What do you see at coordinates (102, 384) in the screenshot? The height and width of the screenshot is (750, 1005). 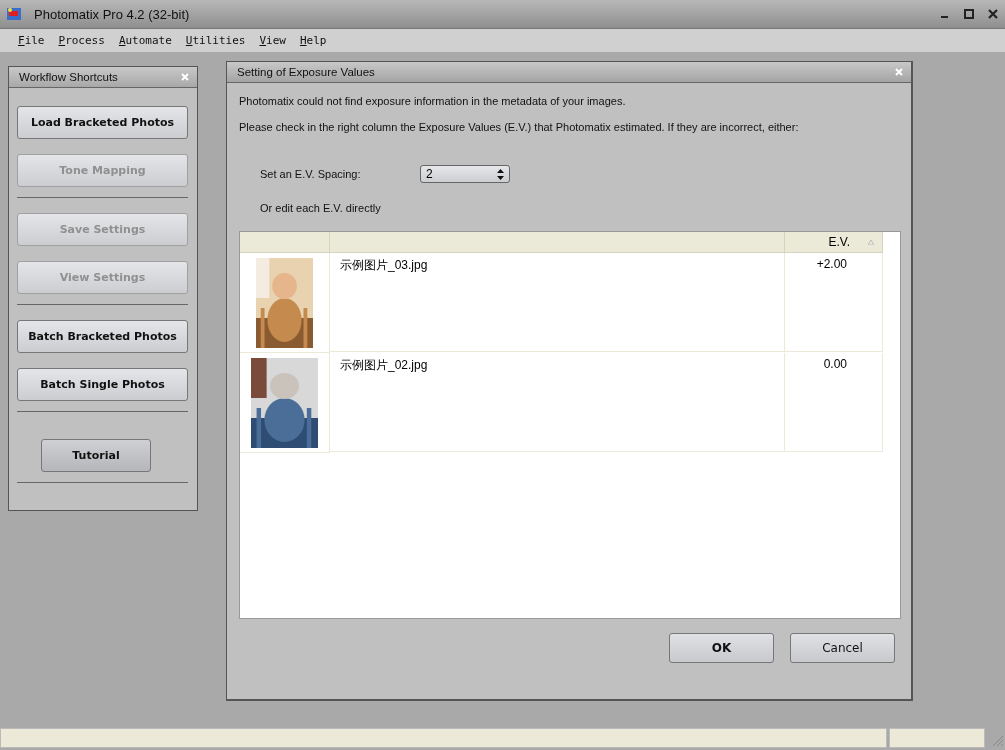 I see `shortcut-button: Batch Single Photos` at bounding box center [102, 384].